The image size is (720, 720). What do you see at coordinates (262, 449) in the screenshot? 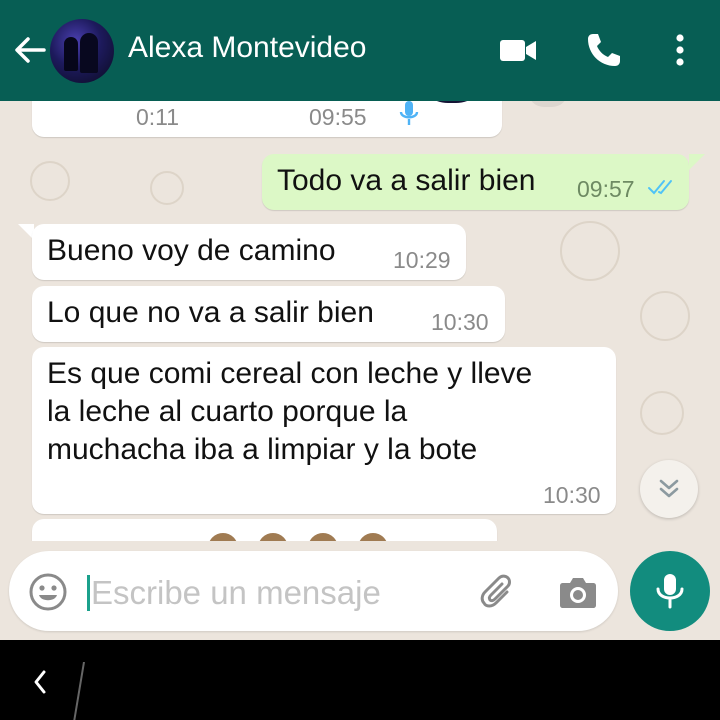
I see `message-line: muchacha iba a limpiar y la bote` at bounding box center [262, 449].